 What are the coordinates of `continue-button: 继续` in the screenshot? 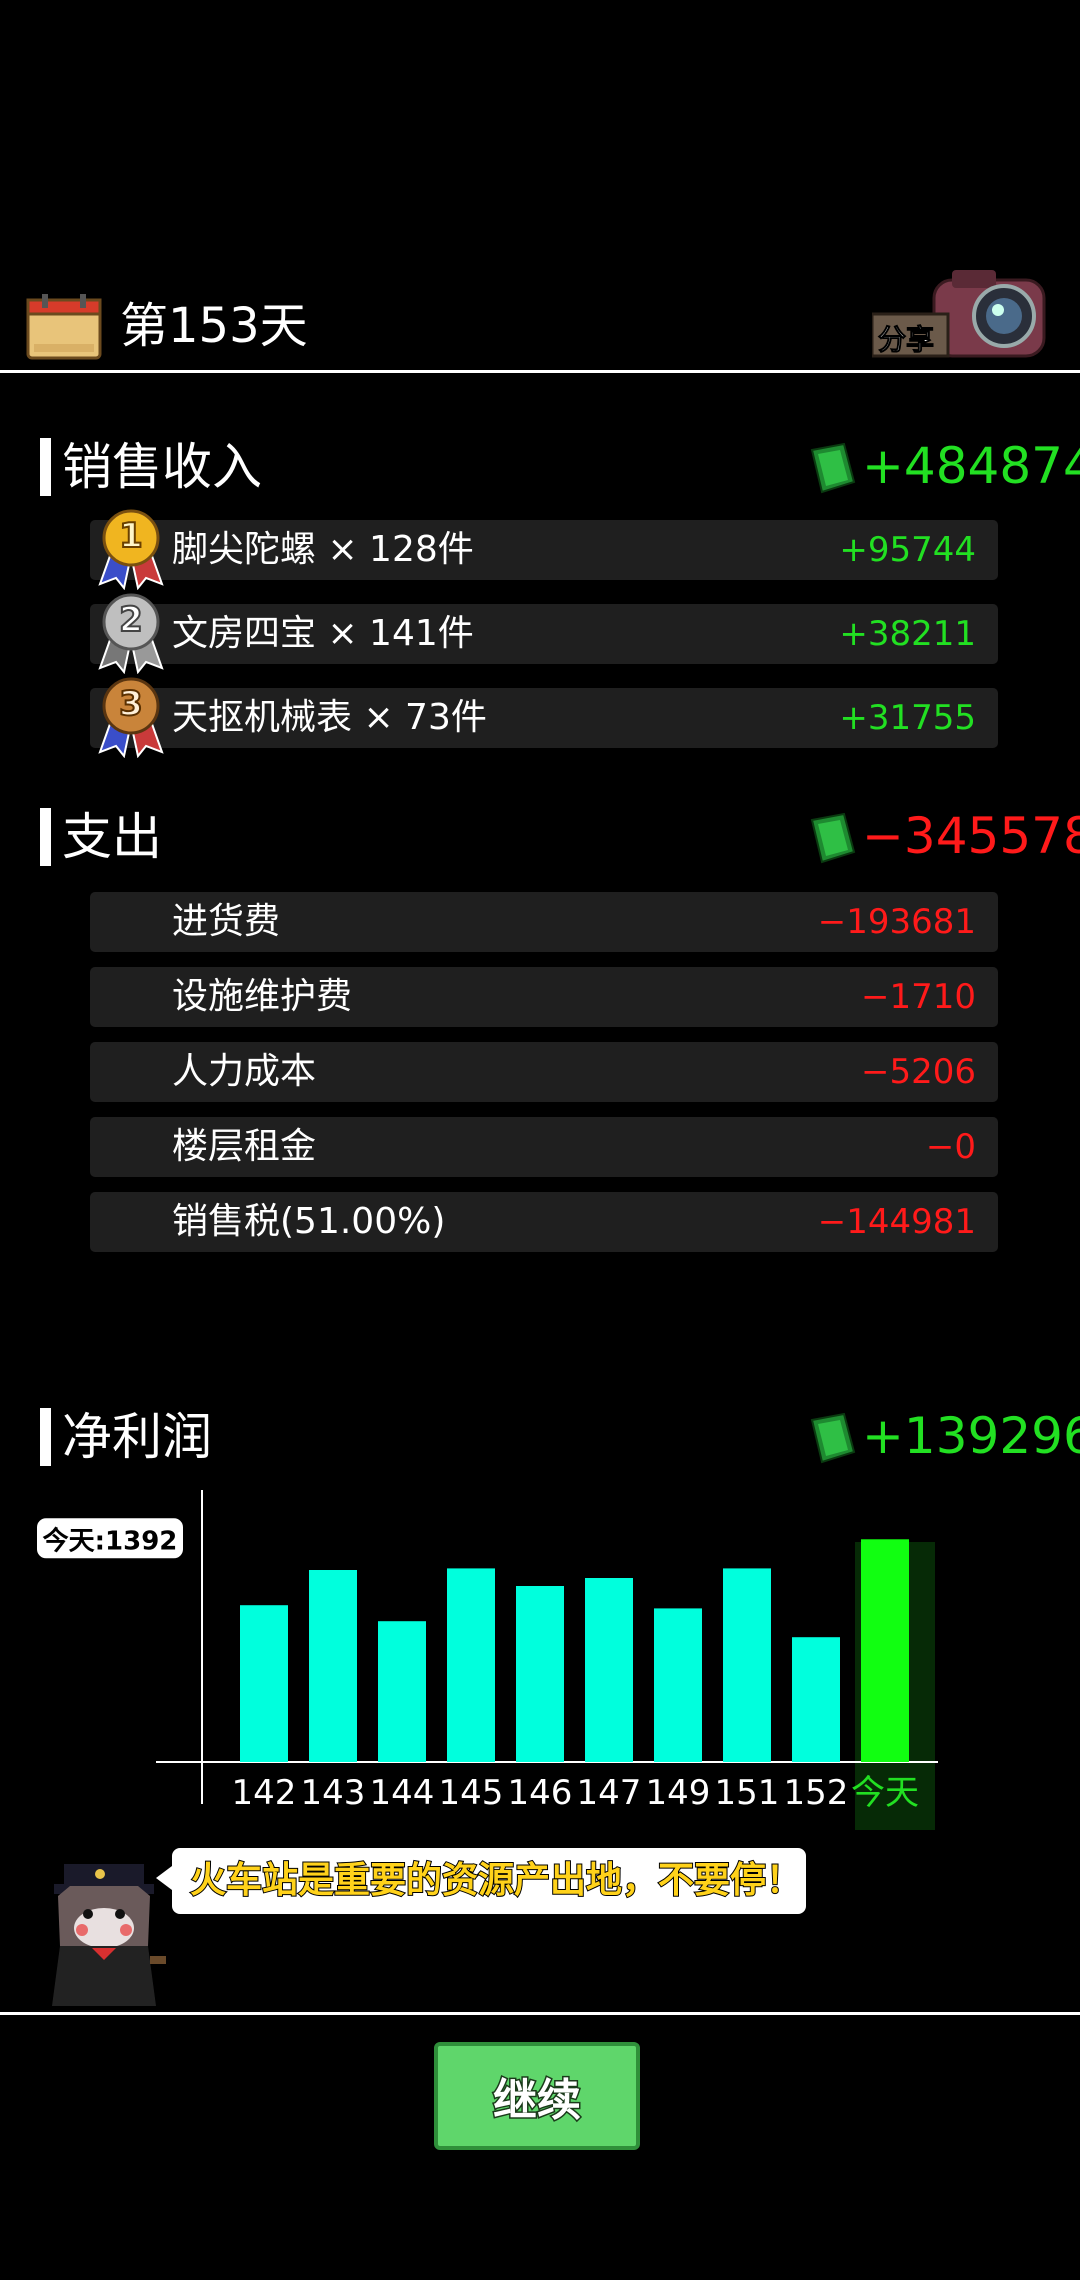 It's located at (537, 2096).